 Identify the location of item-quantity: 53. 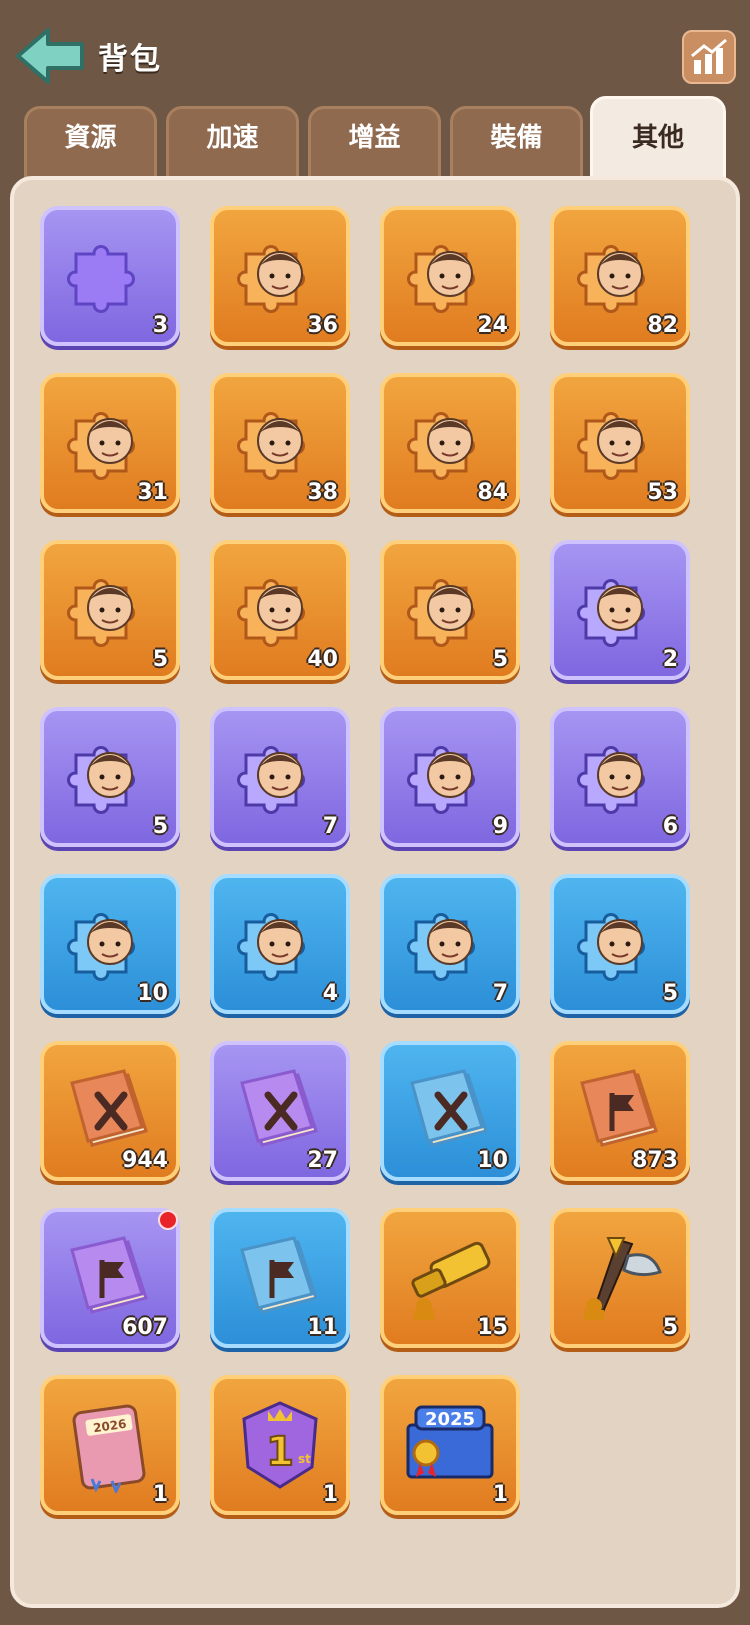
(662, 492).